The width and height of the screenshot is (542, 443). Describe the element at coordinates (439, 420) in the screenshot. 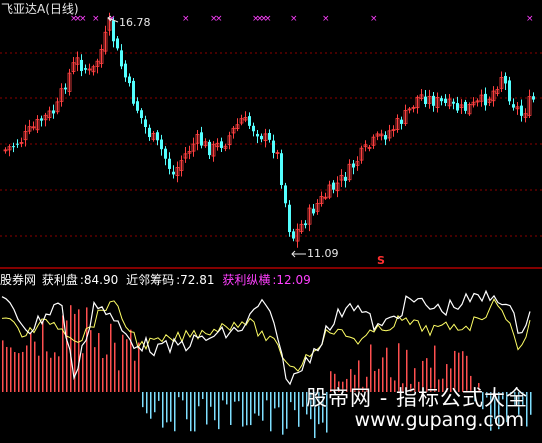

I see `watermark-url: www.gupang.com` at that location.